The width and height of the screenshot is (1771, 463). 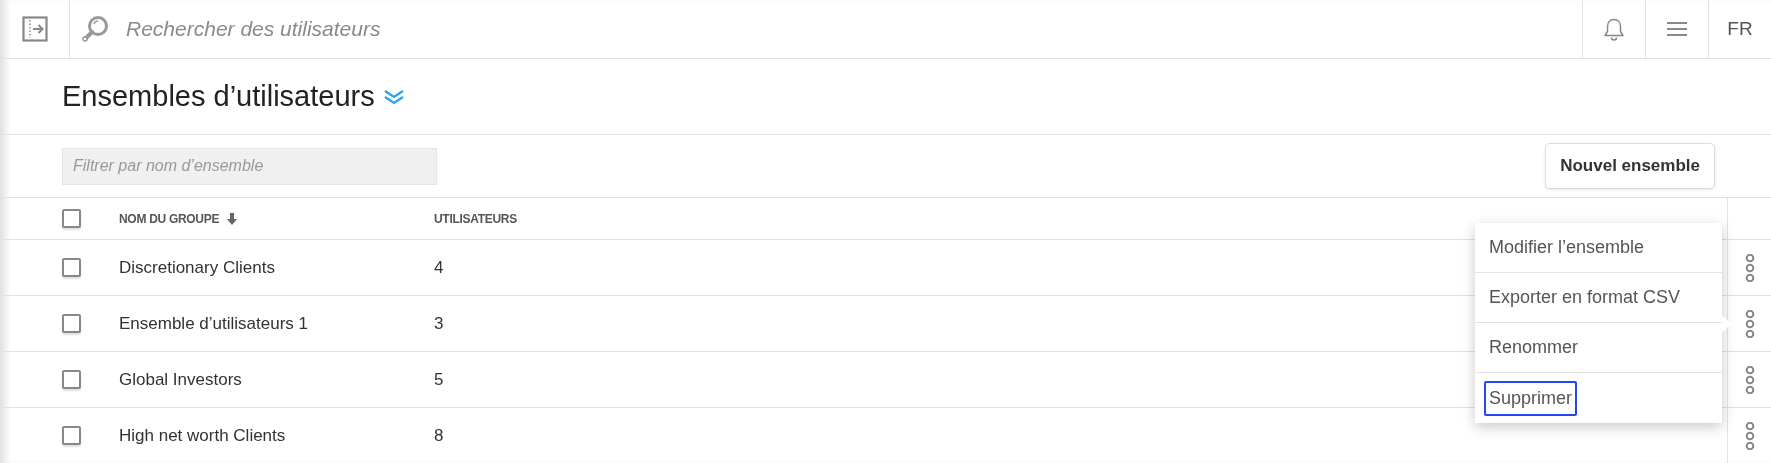 I want to click on title-dropdown-button, so click(x=393, y=96).